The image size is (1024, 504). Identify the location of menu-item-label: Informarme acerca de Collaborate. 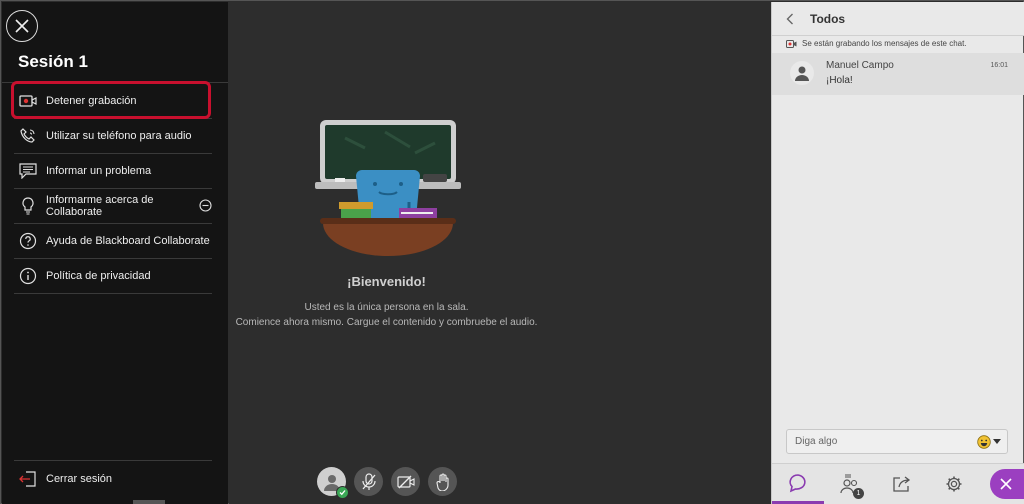
(99, 206).